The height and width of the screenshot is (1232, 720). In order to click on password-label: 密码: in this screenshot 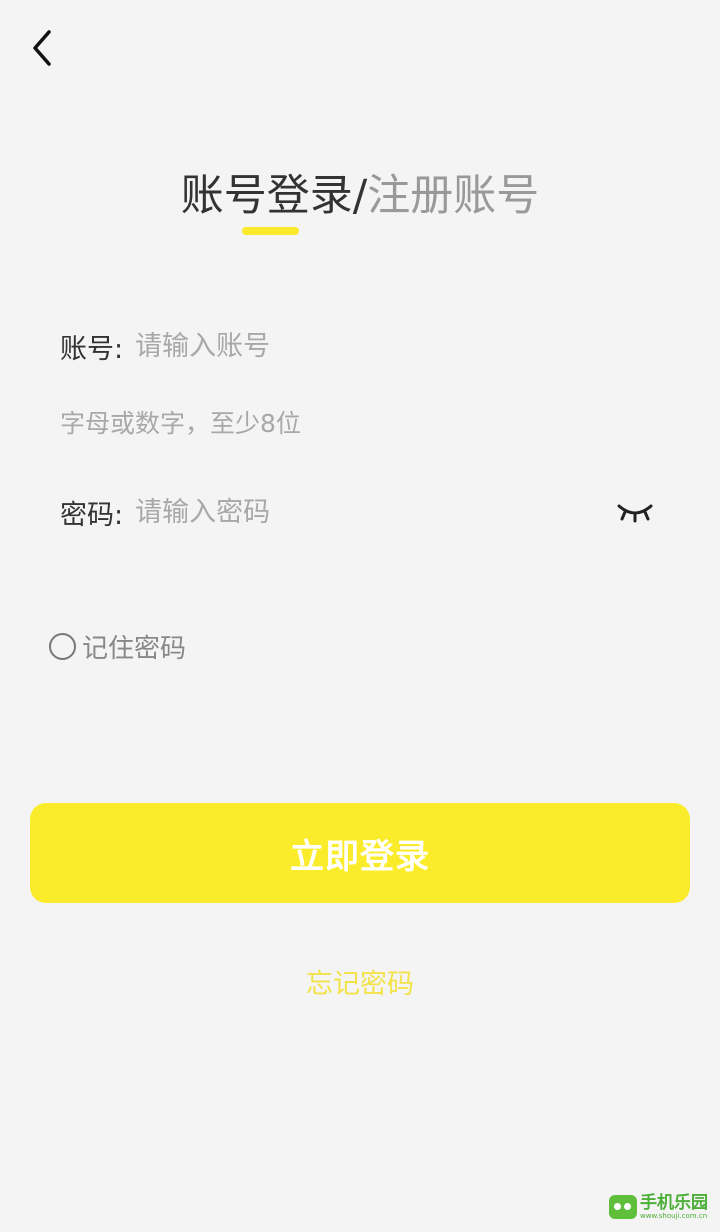, I will do `click(92, 515)`.